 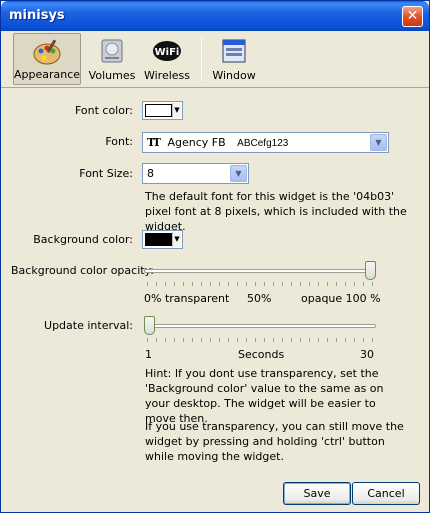 I want to click on font-size-value: 8, so click(x=150, y=173).